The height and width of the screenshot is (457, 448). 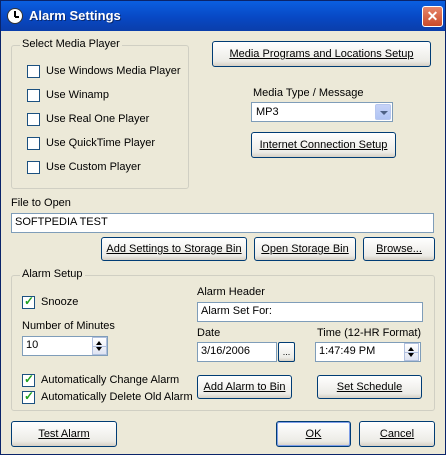 I want to click on checkbox-snooze, so click(x=28, y=301).